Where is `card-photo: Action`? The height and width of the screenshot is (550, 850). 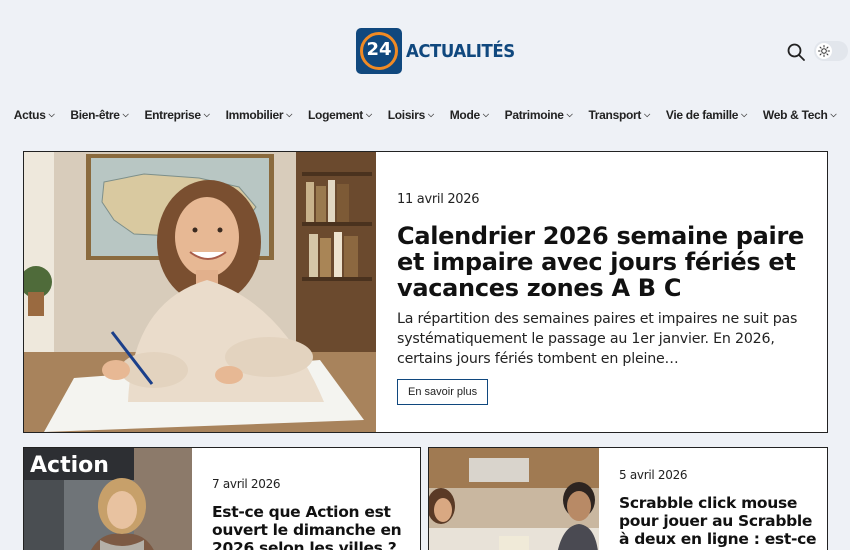 card-photo: Action is located at coordinates (108, 499).